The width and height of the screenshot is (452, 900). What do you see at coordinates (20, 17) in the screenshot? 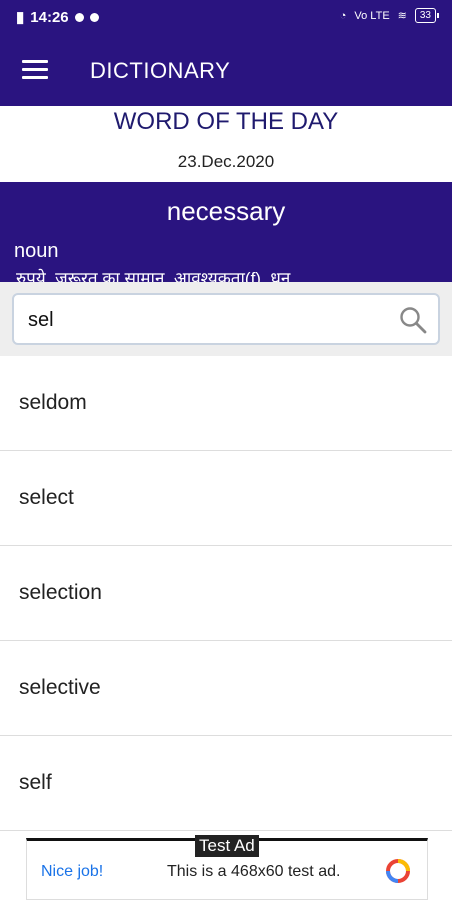
I see `signal-icon: ▮` at bounding box center [20, 17].